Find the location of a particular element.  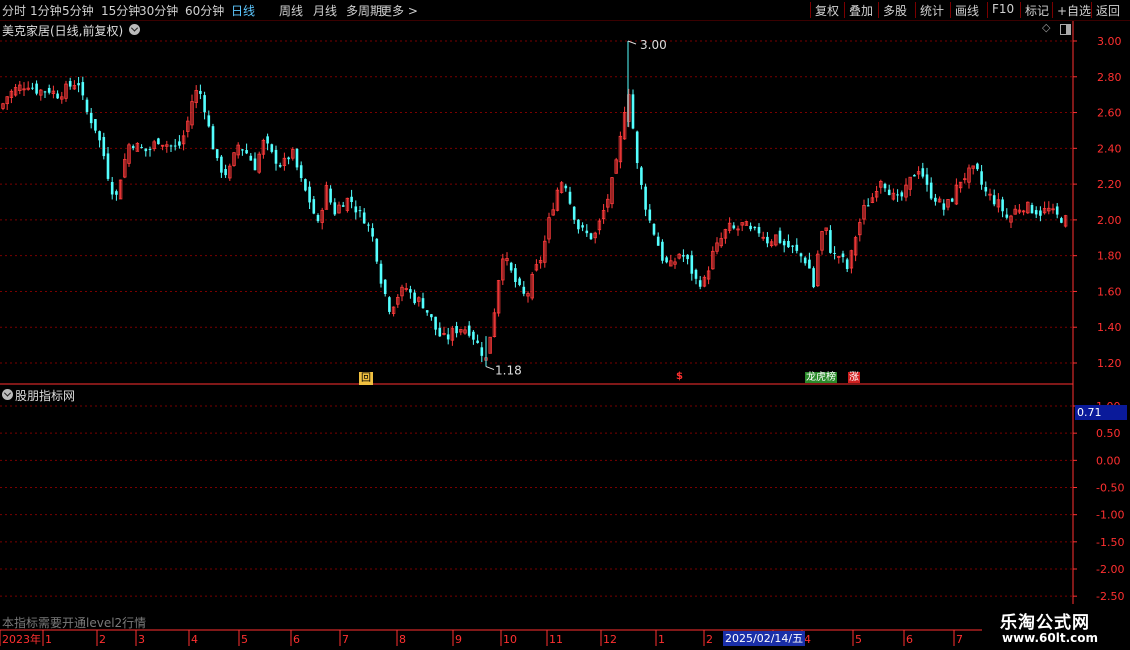

window-toggle-icon is located at coordinates (1065, 29).